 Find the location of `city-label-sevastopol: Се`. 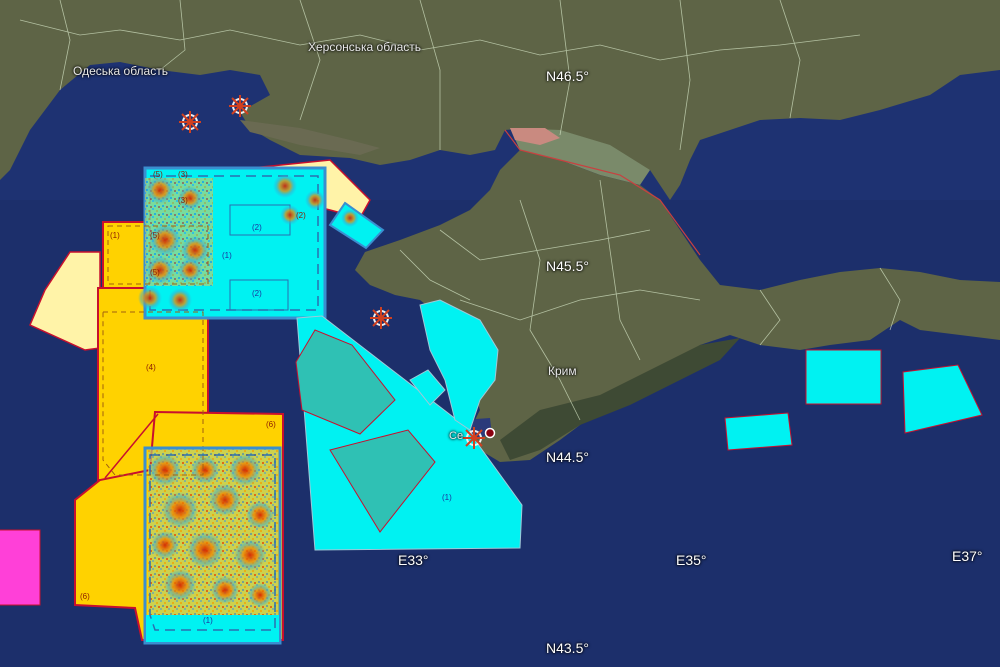

city-label-sevastopol: Се is located at coordinates (456, 436).